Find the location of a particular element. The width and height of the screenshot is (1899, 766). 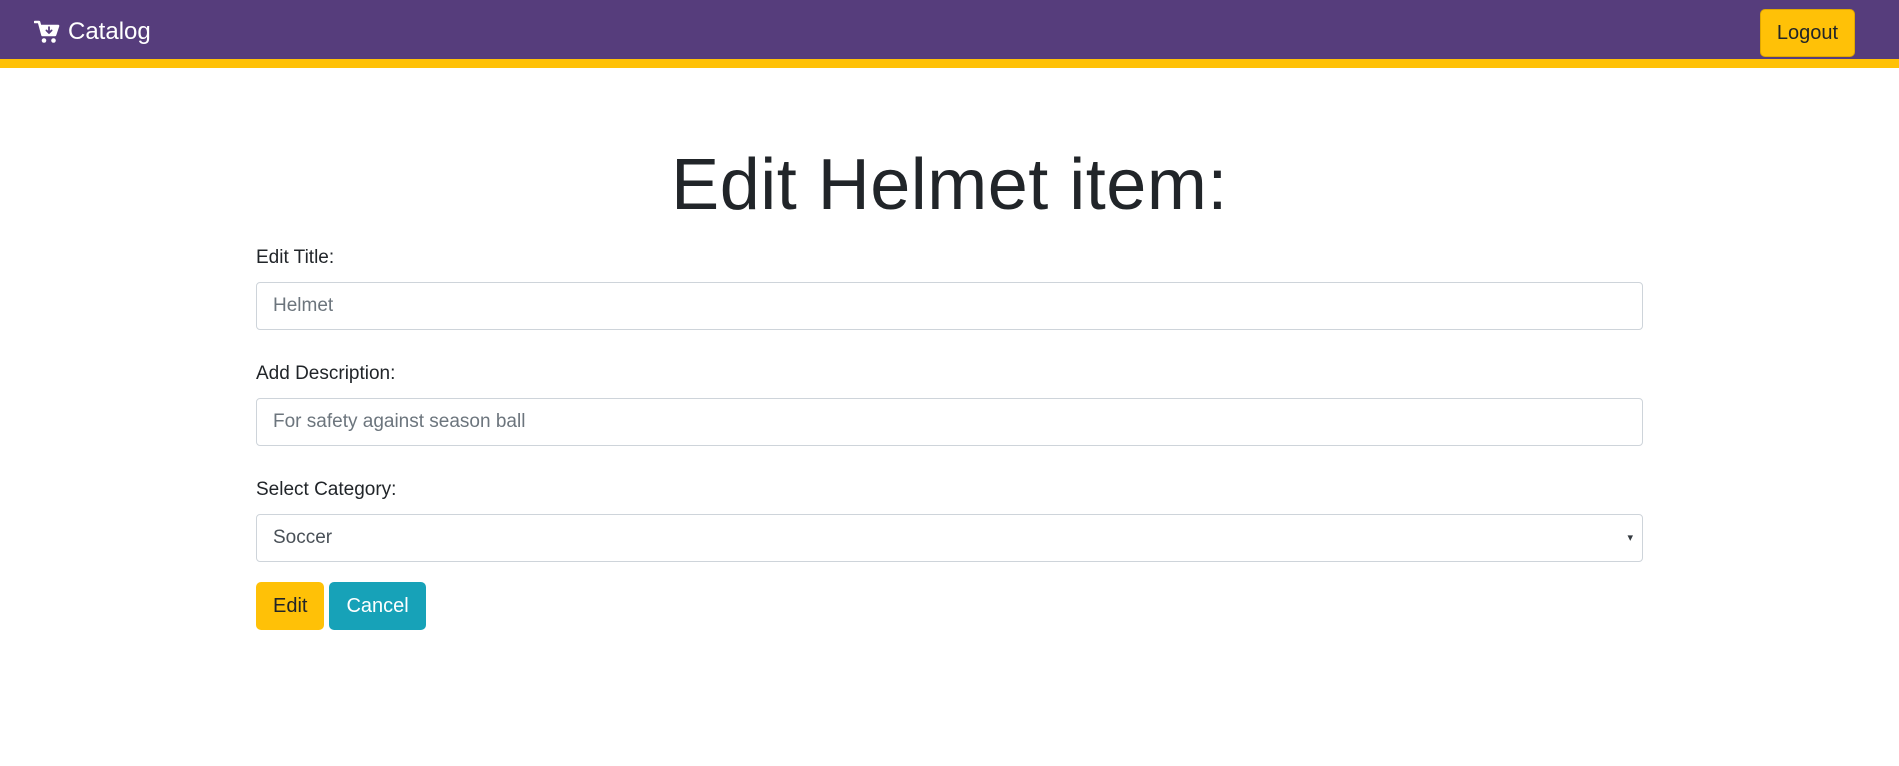

category-select: Soccer ▾ is located at coordinates (949, 538).